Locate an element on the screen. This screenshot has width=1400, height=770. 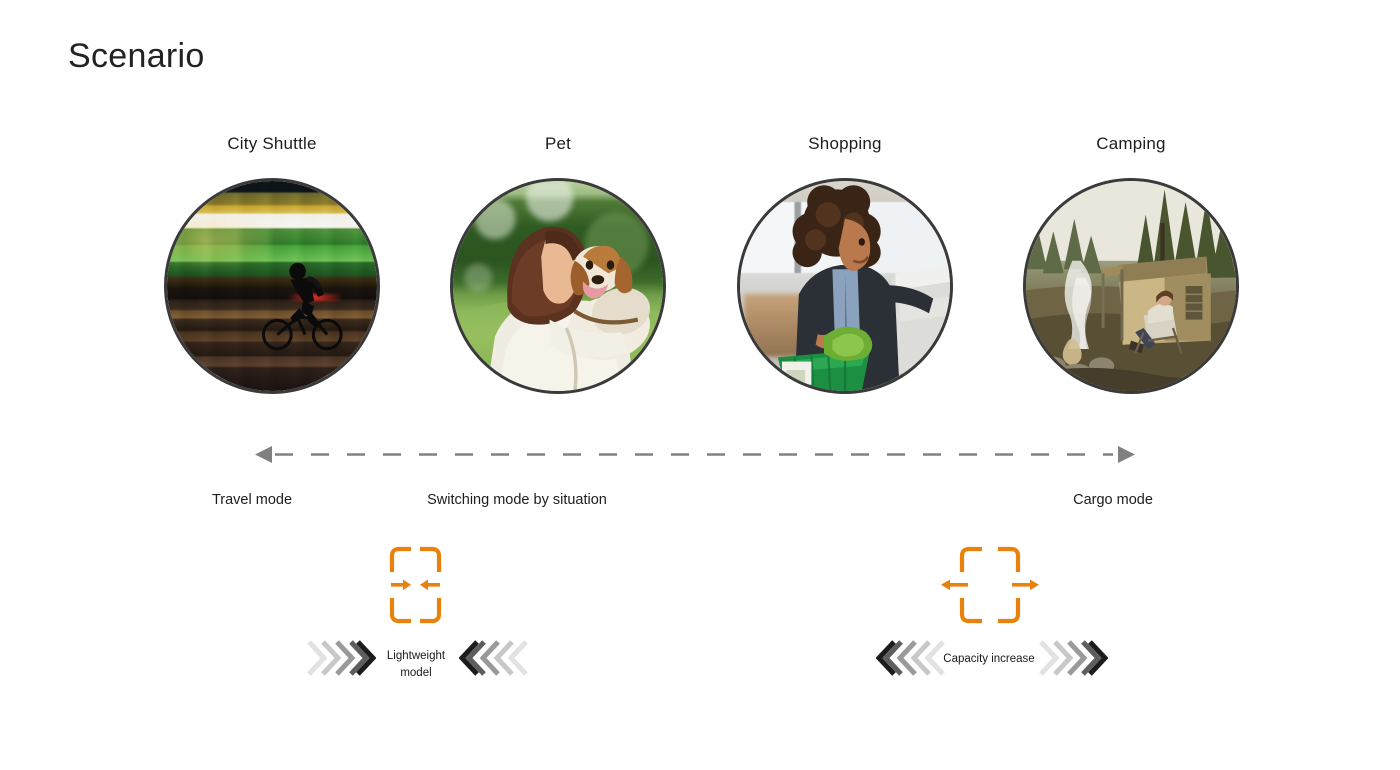
scenario-photo-pet is located at coordinates (558, 286).